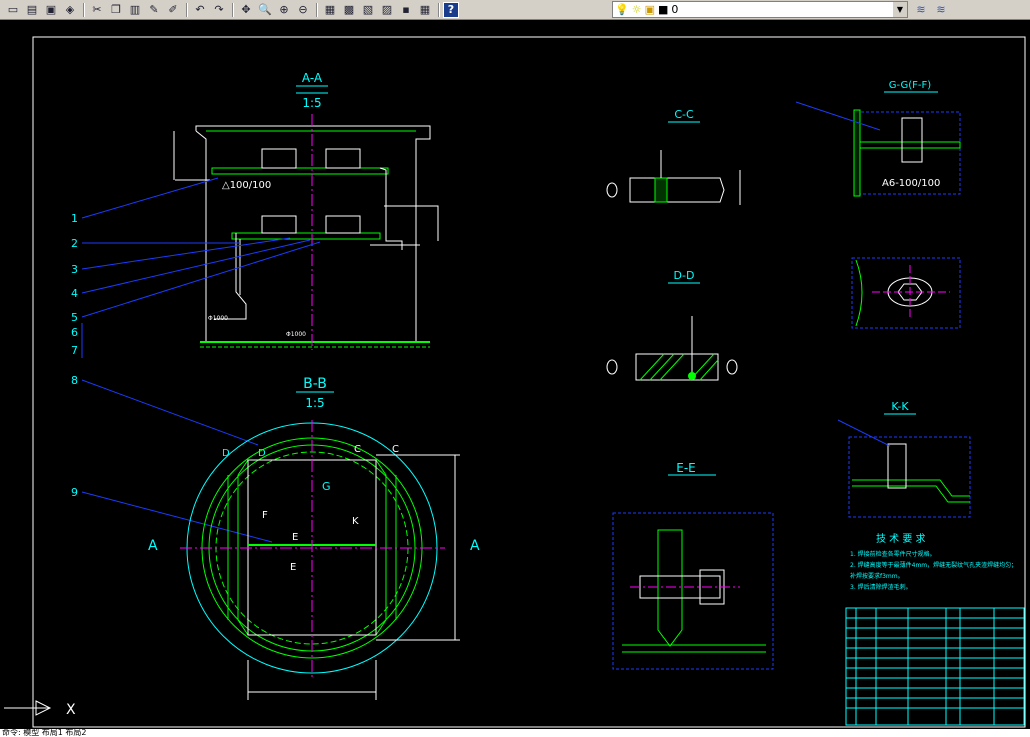 The width and height of the screenshot is (1030, 737). What do you see at coordinates (475, 546) in the screenshot?
I see `section-a-right: A` at bounding box center [475, 546].